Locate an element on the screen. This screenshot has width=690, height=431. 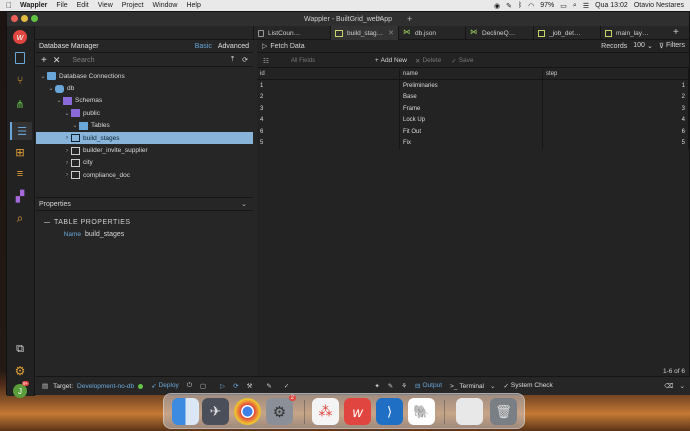
wappler-dock-icon: w is located at coordinates (357, 411).